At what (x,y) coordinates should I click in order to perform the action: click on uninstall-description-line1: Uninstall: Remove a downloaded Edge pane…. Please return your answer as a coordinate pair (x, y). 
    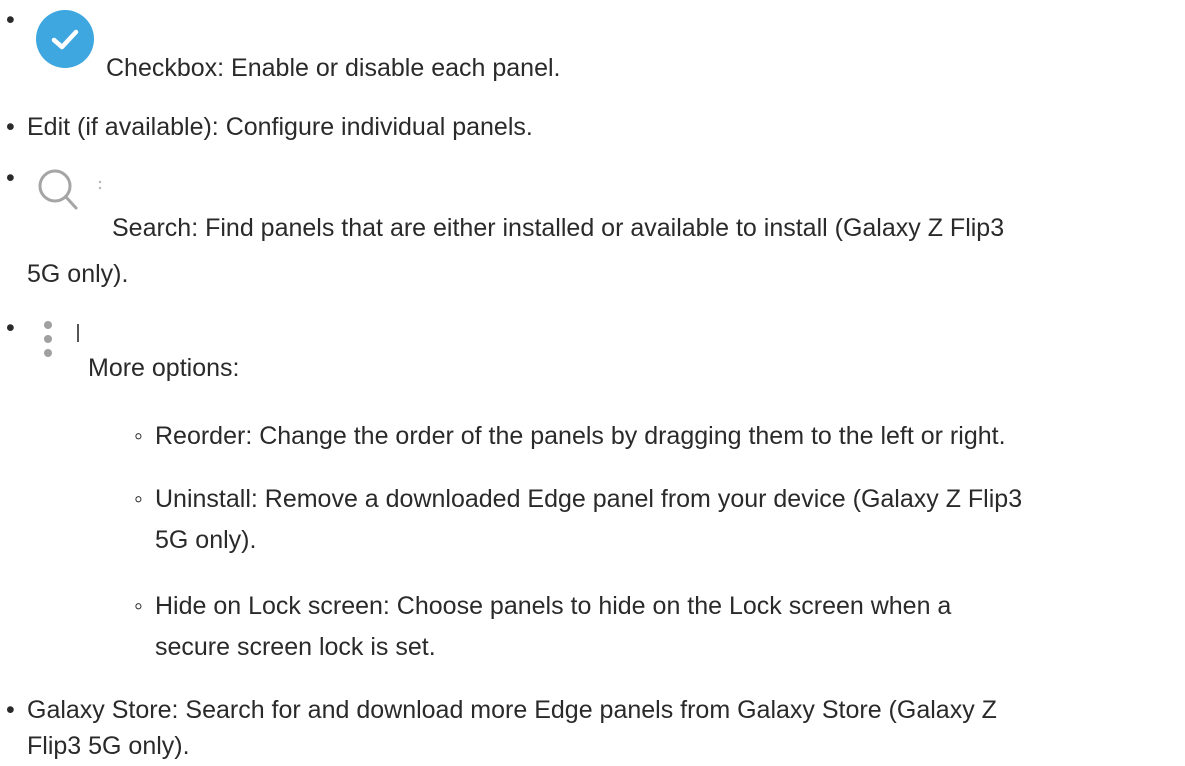
    Looking at the image, I should click on (589, 499).